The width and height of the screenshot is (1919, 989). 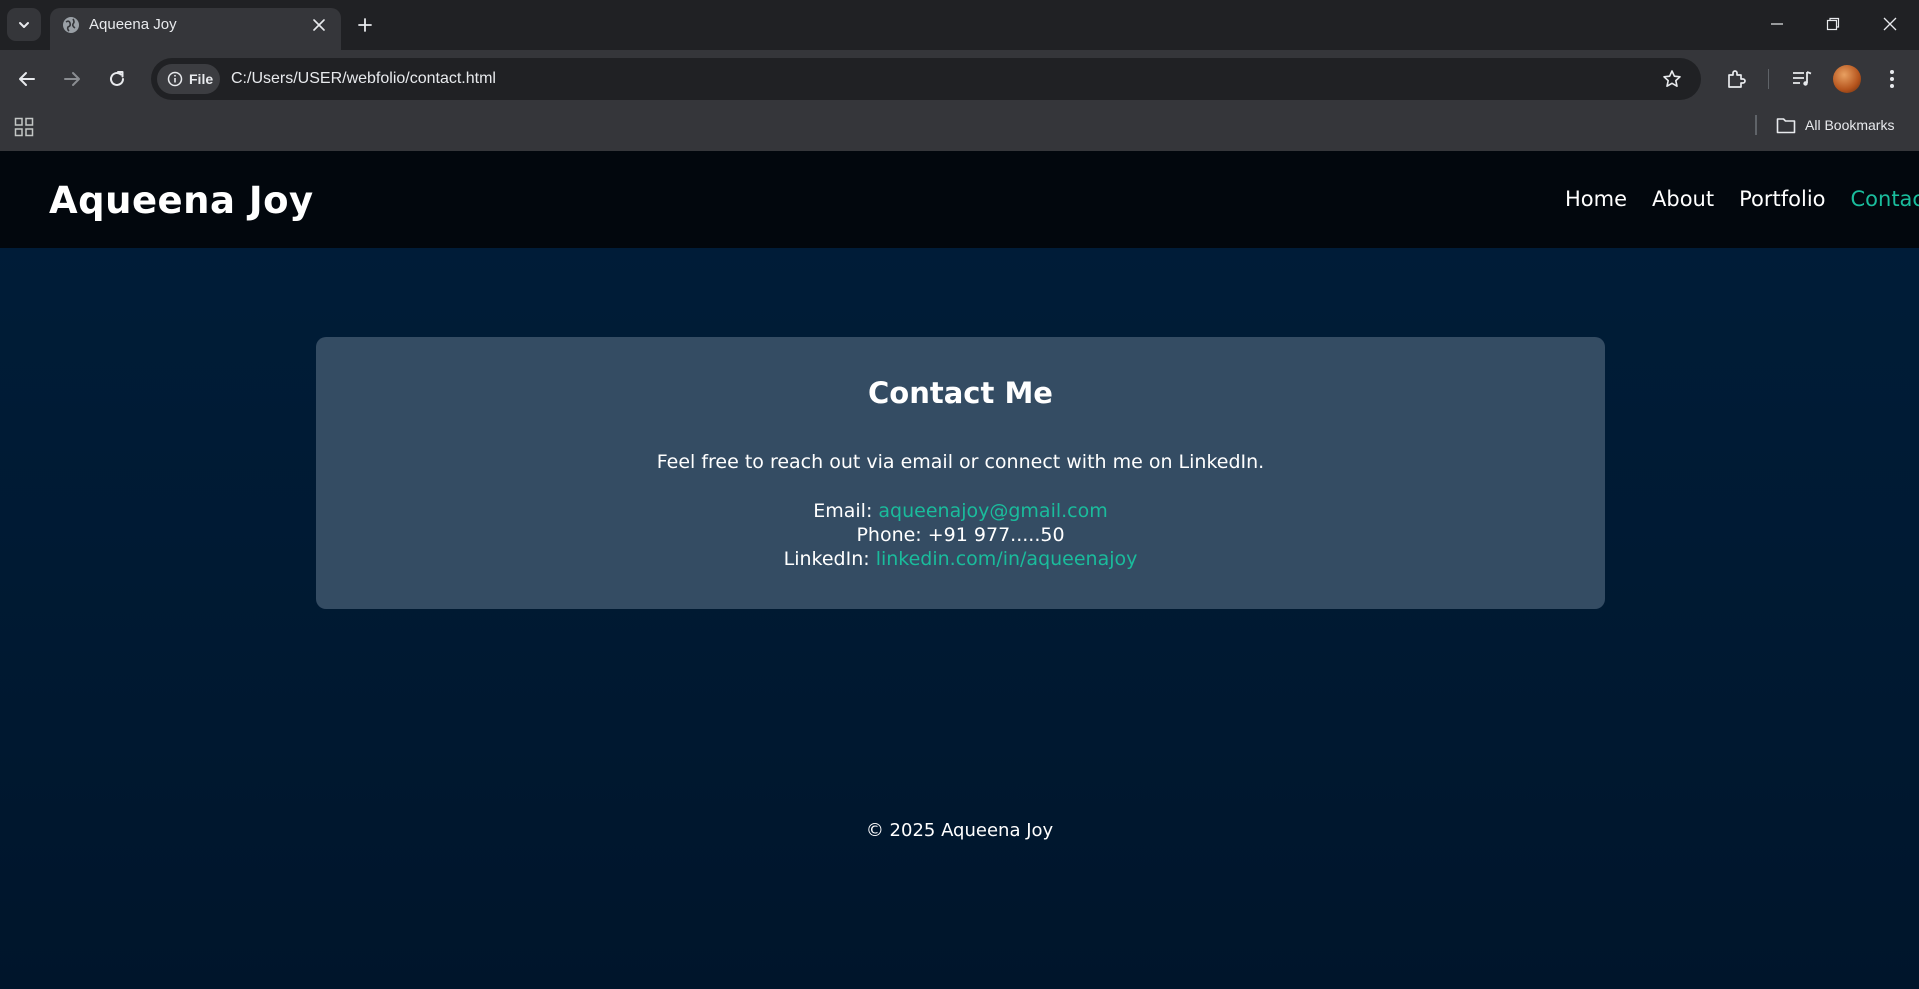 What do you see at coordinates (1782, 199) in the screenshot?
I see `nav-link-portfolio: Portfolio` at bounding box center [1782, 199].